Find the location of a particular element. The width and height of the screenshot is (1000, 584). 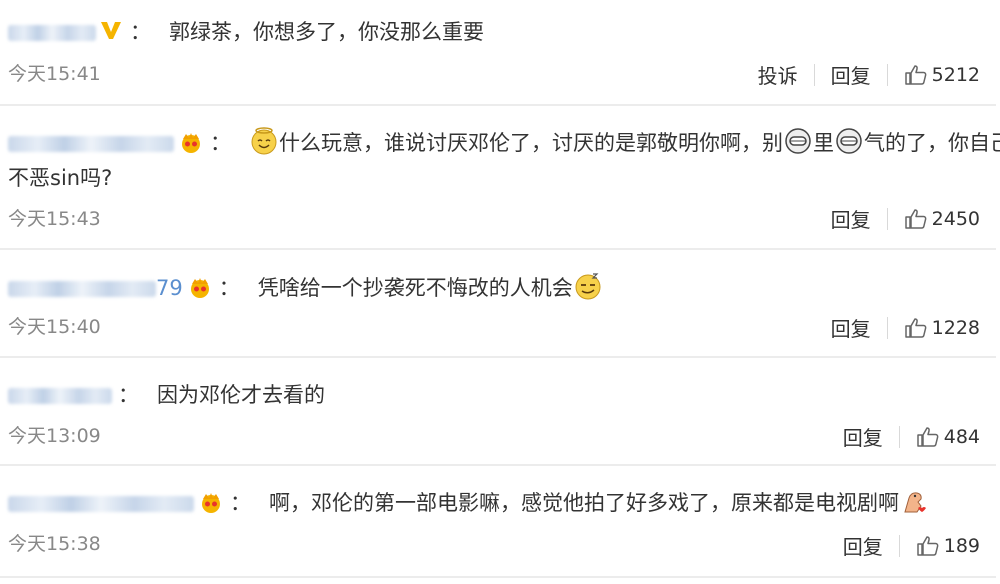

comment-time: 今天15:43 is located at coordinates (54, 219).